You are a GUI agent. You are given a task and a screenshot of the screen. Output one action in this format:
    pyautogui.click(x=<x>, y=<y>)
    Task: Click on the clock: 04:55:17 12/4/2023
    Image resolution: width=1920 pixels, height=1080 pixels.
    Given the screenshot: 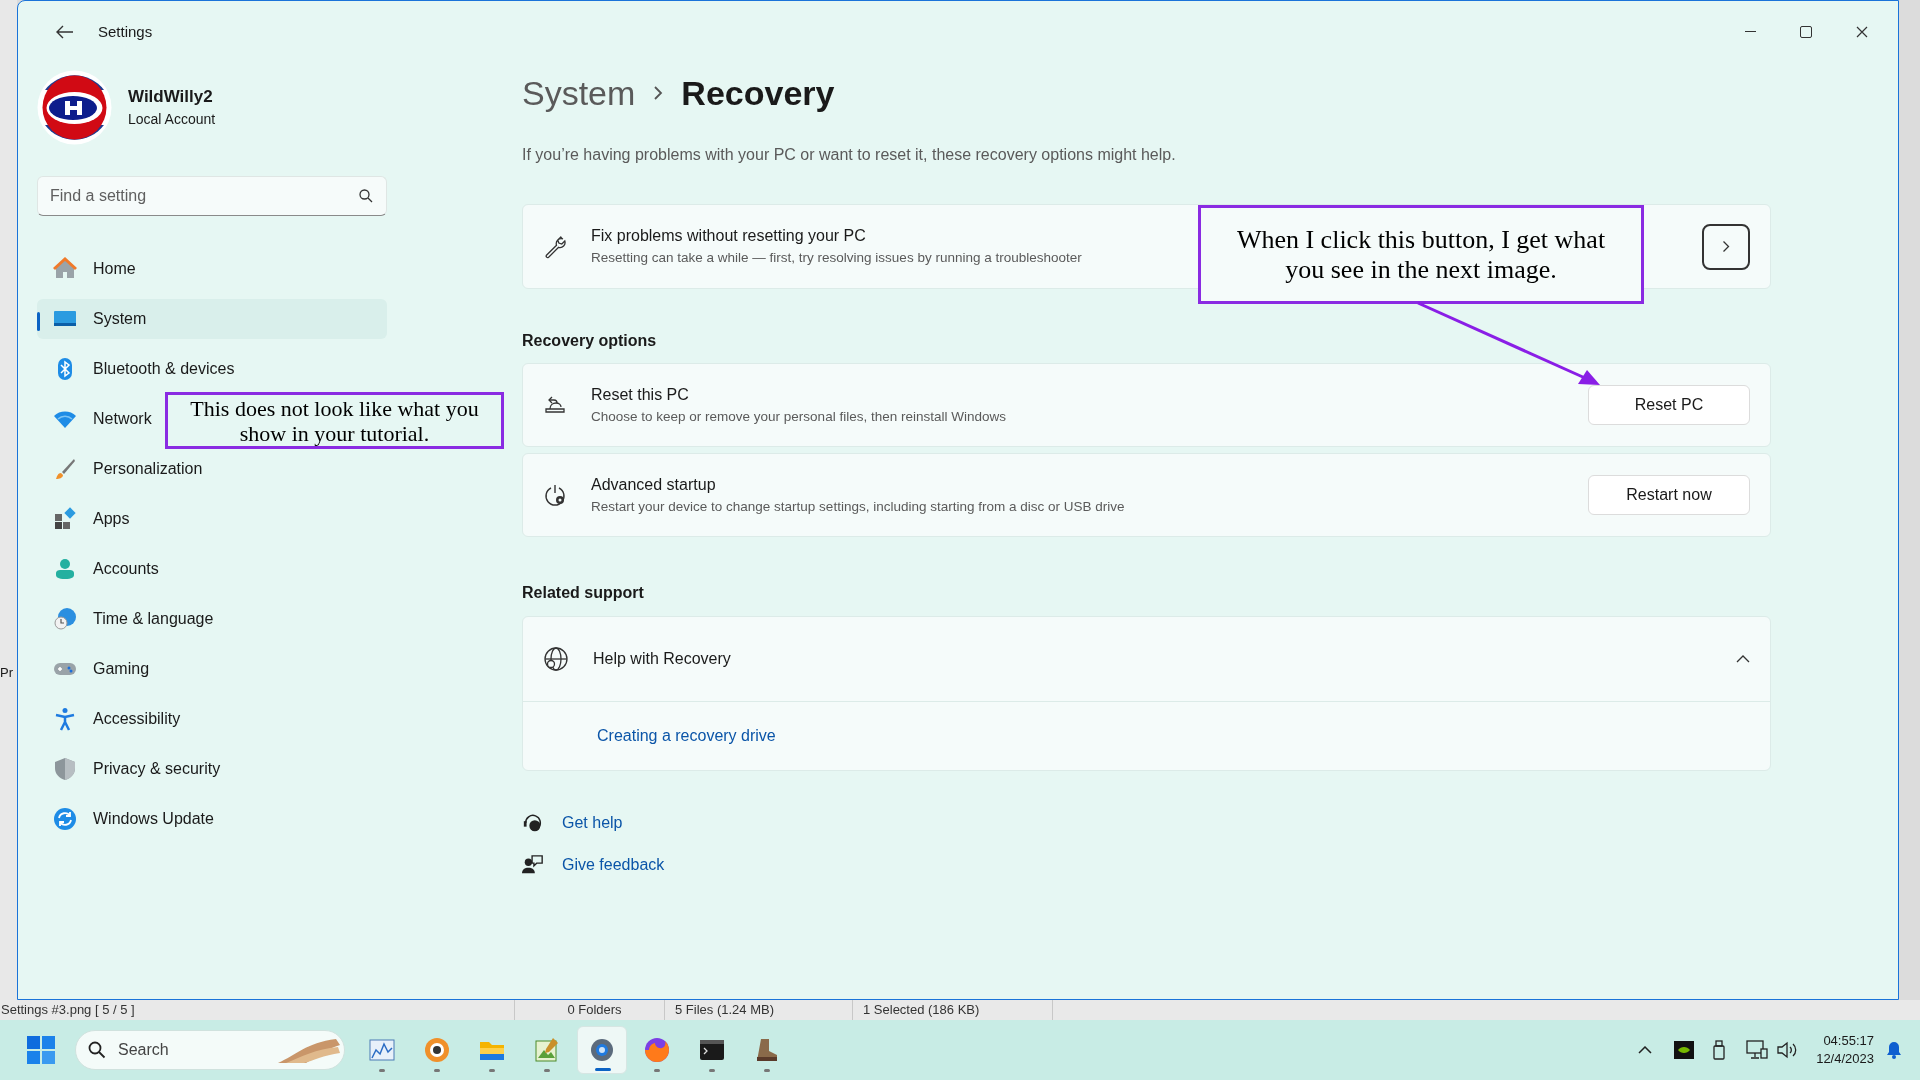 What is the action you would take?
    pyautogui.click(x=1845, y=1050)
    